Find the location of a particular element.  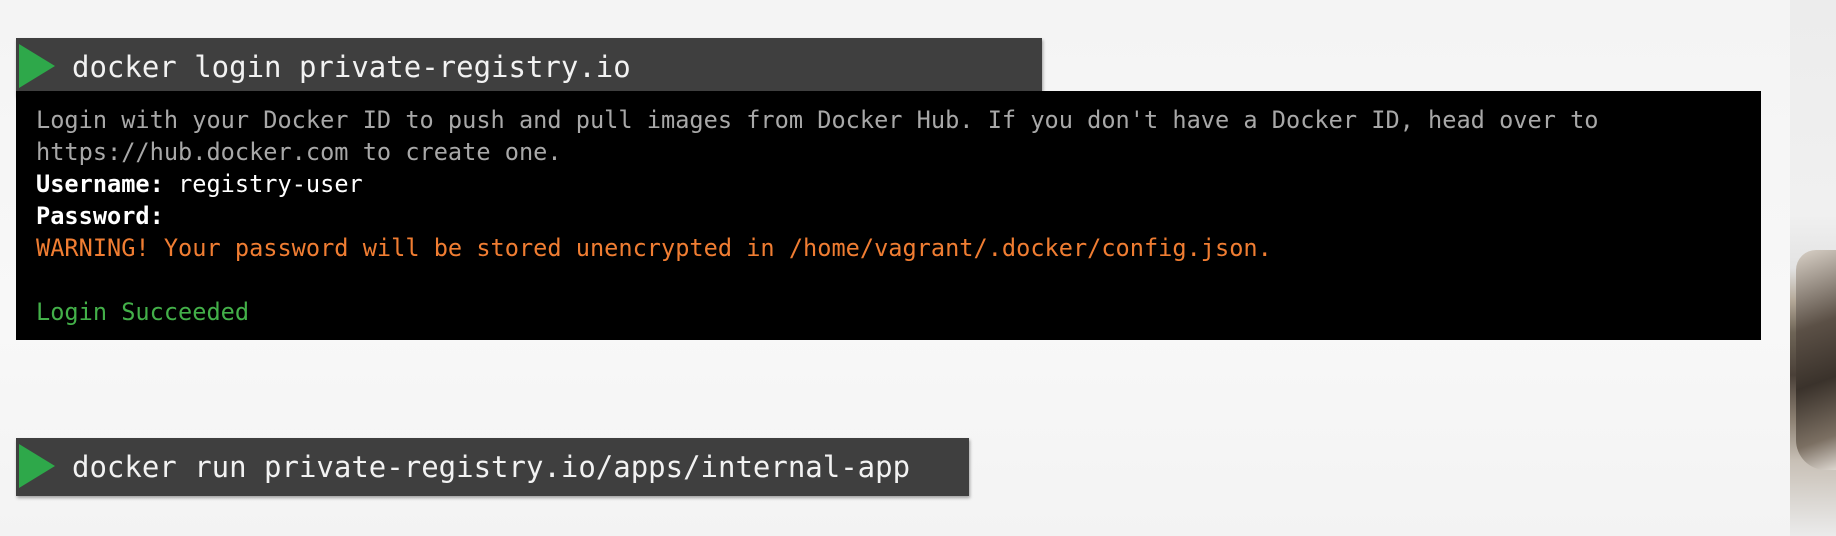

username-value: registry-user is located at coordinates (270, 184).